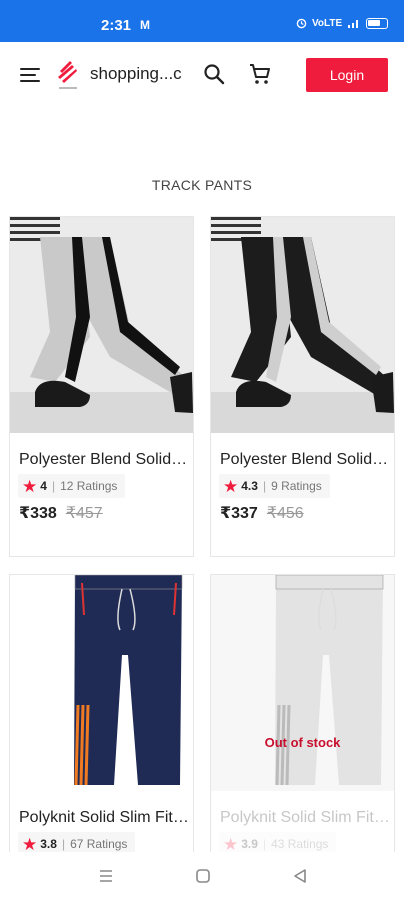 The width and height of the screenshot is (404, 900). What do you see at coordinates (301, 23) in the screenshot?
I see `alarm-icon` at bounding box center [301, 23].